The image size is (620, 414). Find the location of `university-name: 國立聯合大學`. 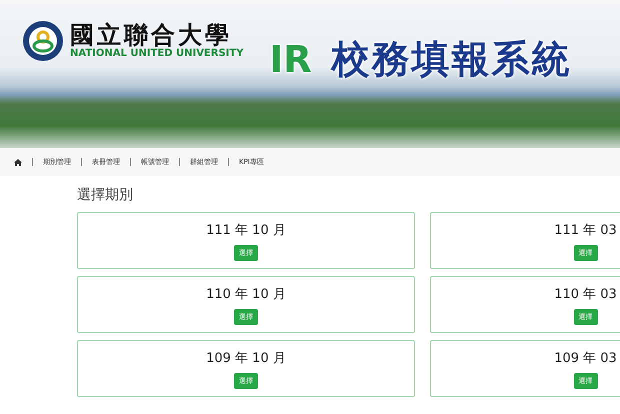

university-name: 國立聯合大學 is located at coordinates (151, 35).